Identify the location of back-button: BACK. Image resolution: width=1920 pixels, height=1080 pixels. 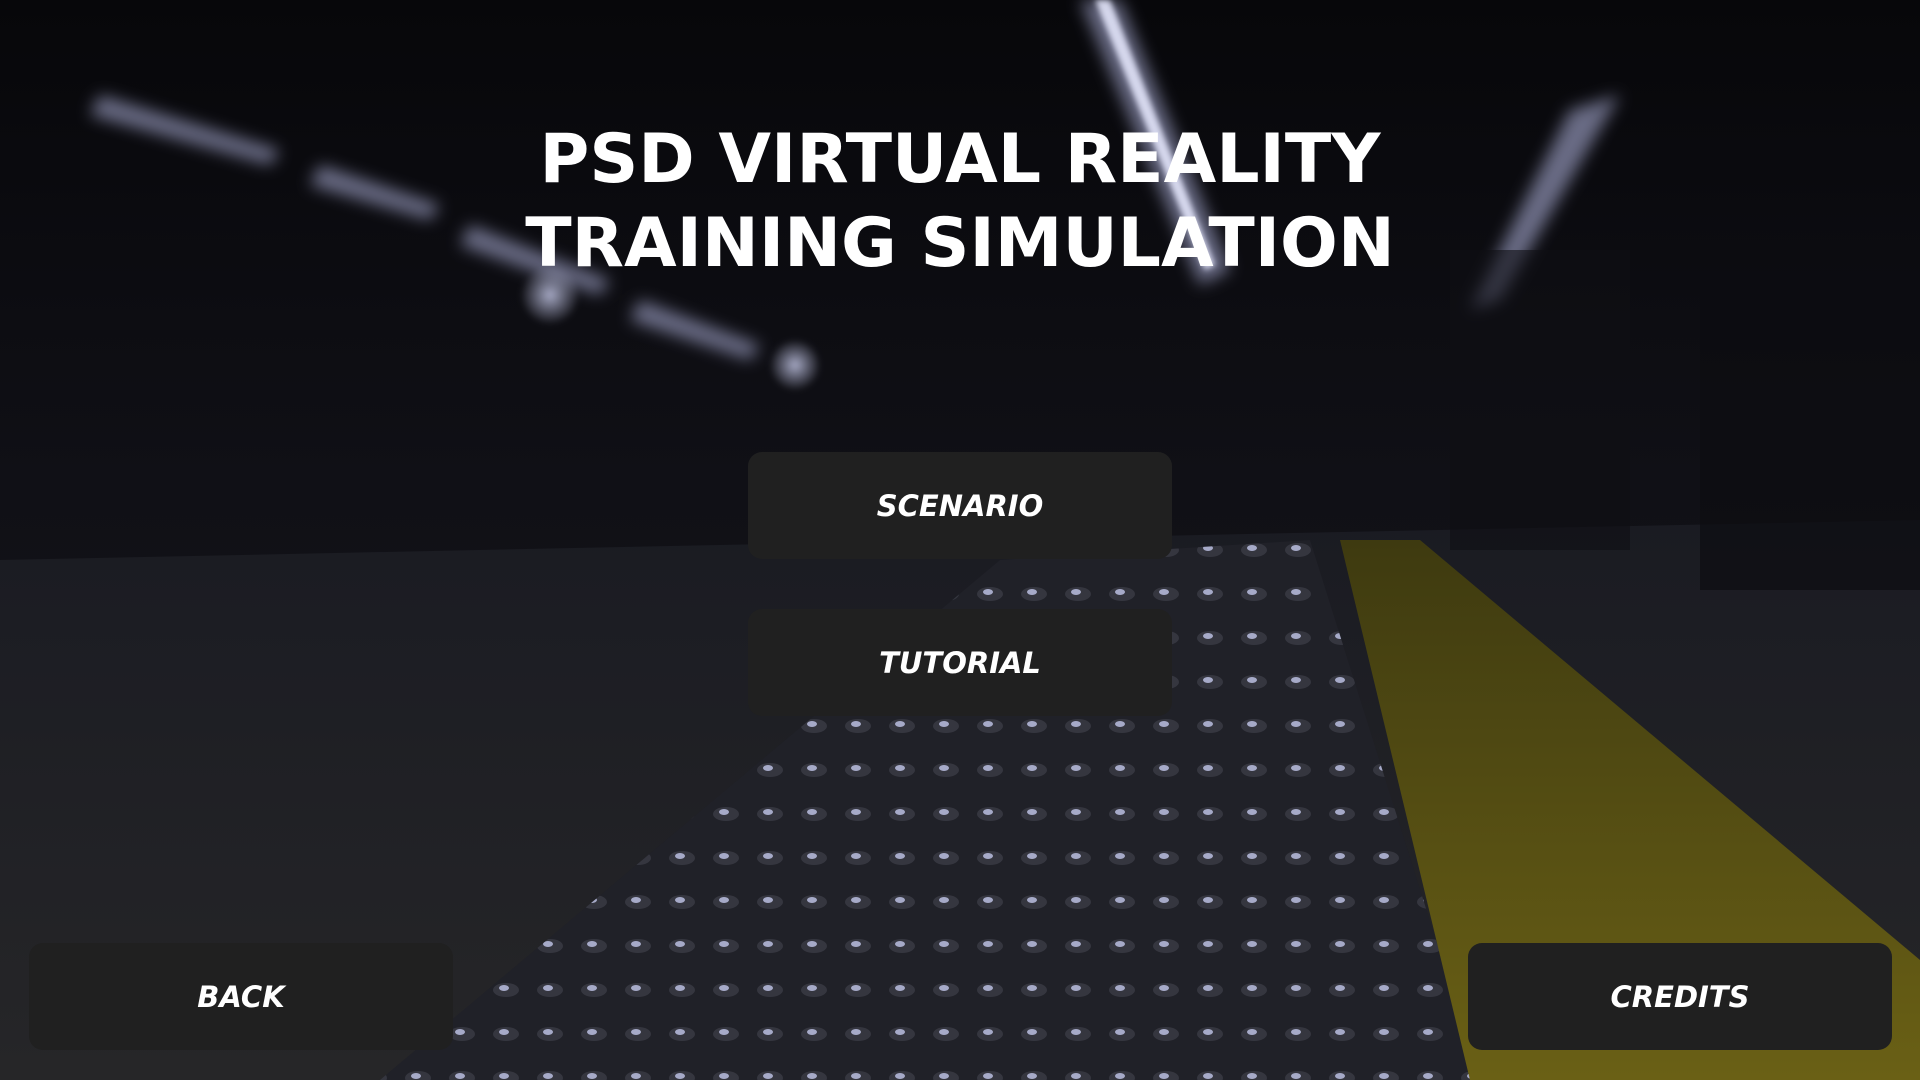
(241, 996).